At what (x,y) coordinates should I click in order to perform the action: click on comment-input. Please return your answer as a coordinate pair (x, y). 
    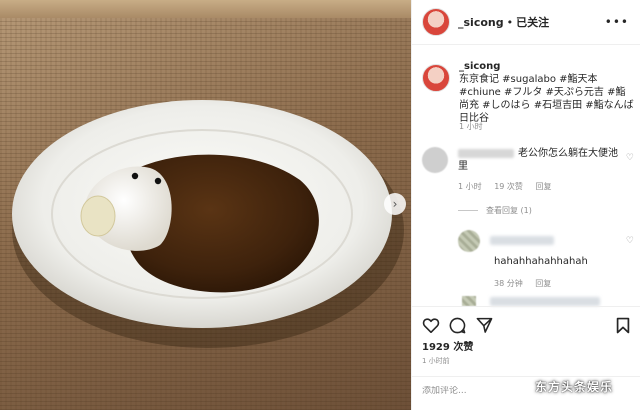
    Looking at the image, I should click on (482, 391).